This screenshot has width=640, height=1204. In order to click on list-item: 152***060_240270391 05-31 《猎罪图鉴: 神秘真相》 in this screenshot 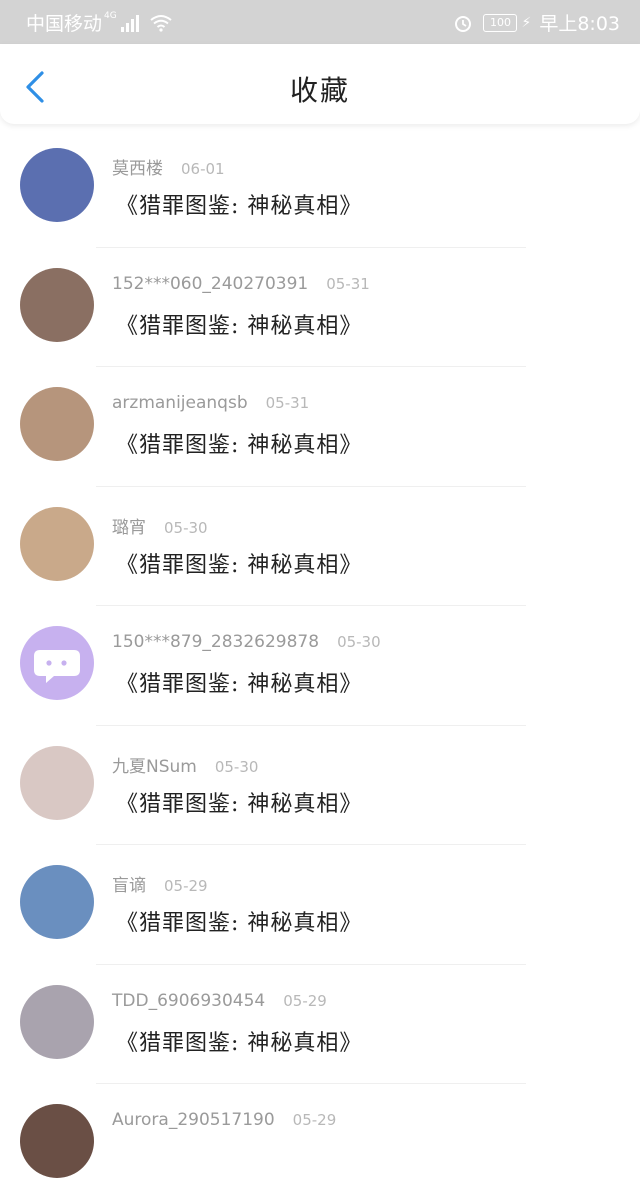, I will do `click(320, 307)`.